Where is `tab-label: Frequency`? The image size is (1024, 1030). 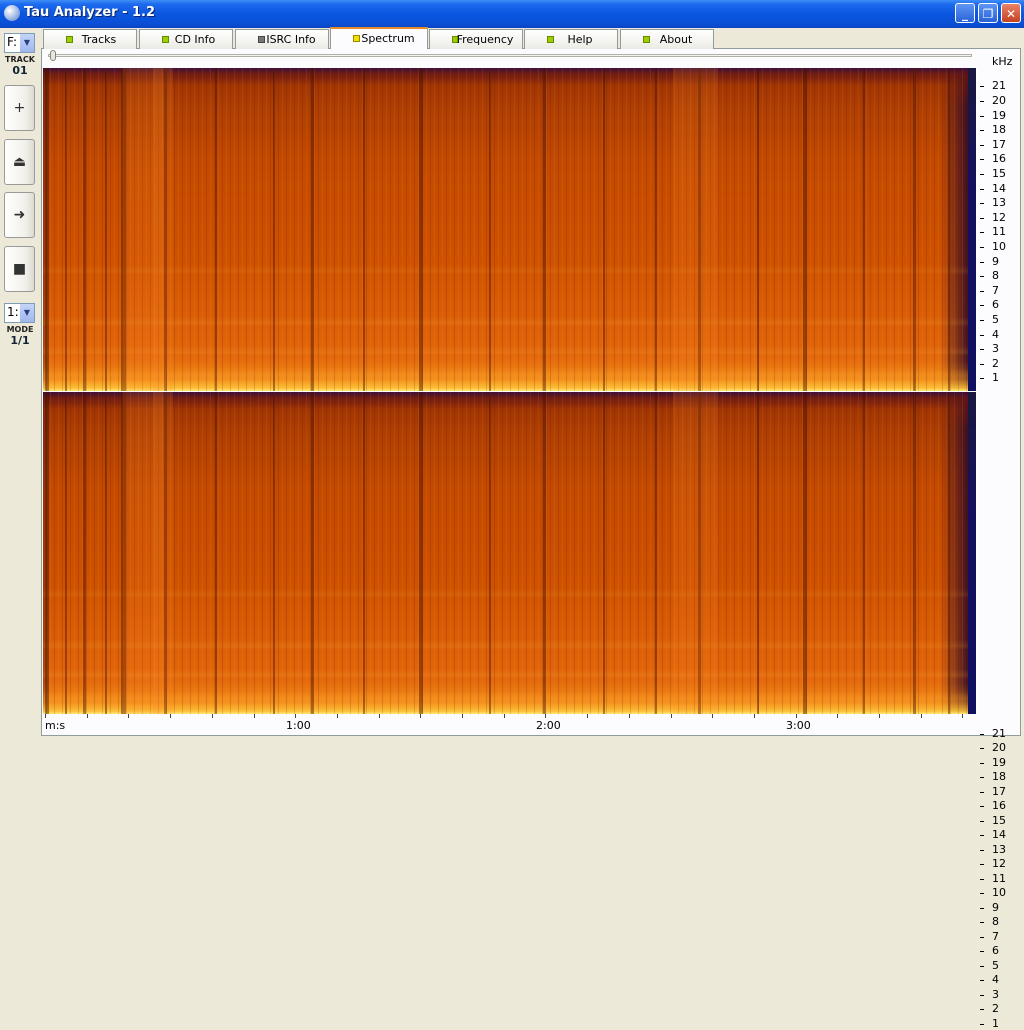 tab-label: Frequency is located at coordinates (485, 39).